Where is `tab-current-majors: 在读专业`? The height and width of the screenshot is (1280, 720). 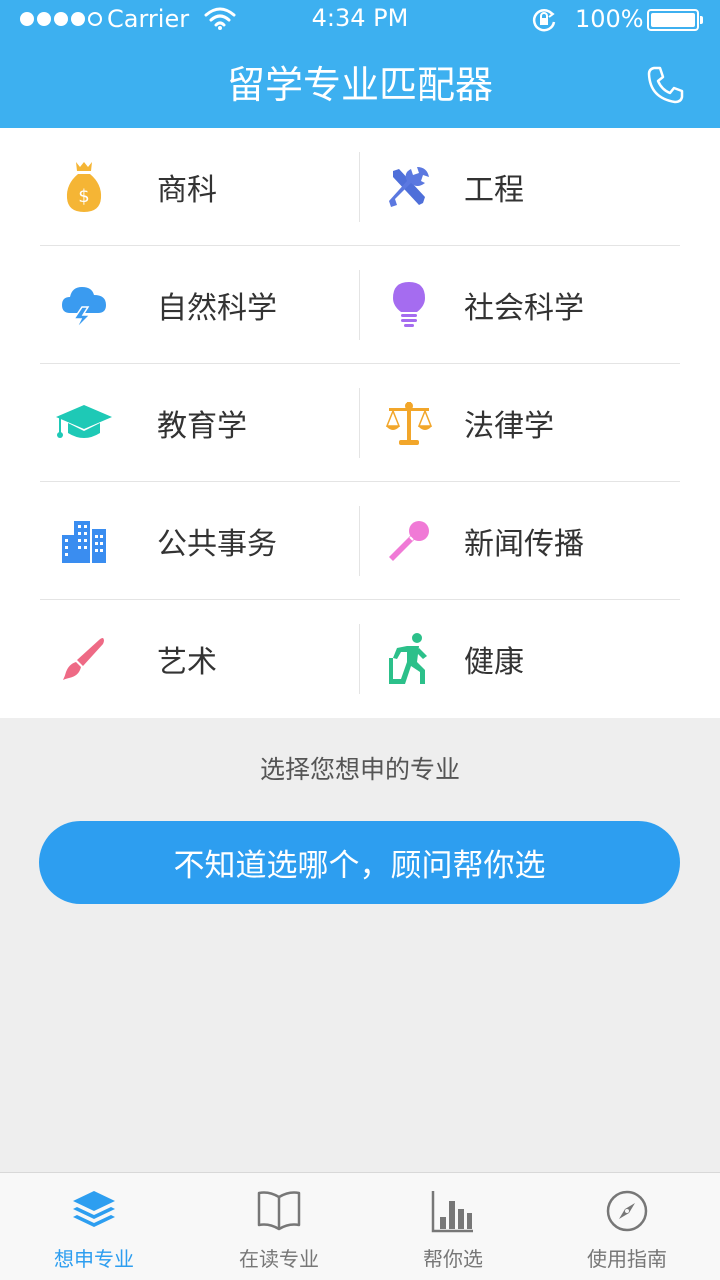 tab-current-majors: 在读专业 is located at coordinates (279, 1226).